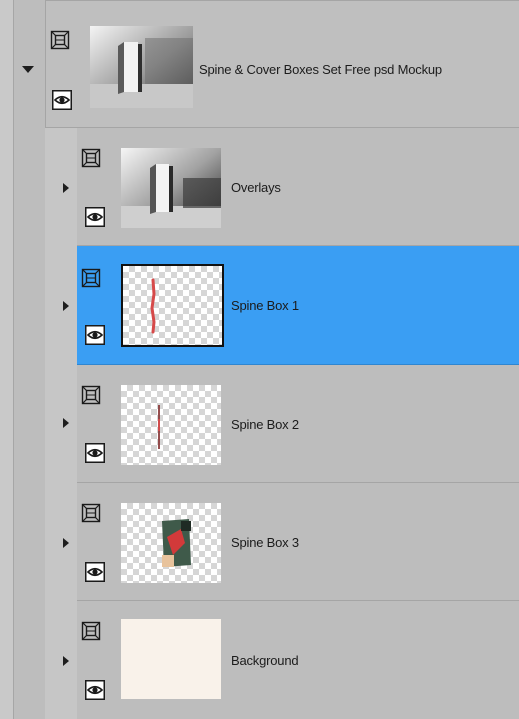 The height and width of the screenshot is (719, 519). I want to click on layer-name: Spine Box 1, so click(265, 305).